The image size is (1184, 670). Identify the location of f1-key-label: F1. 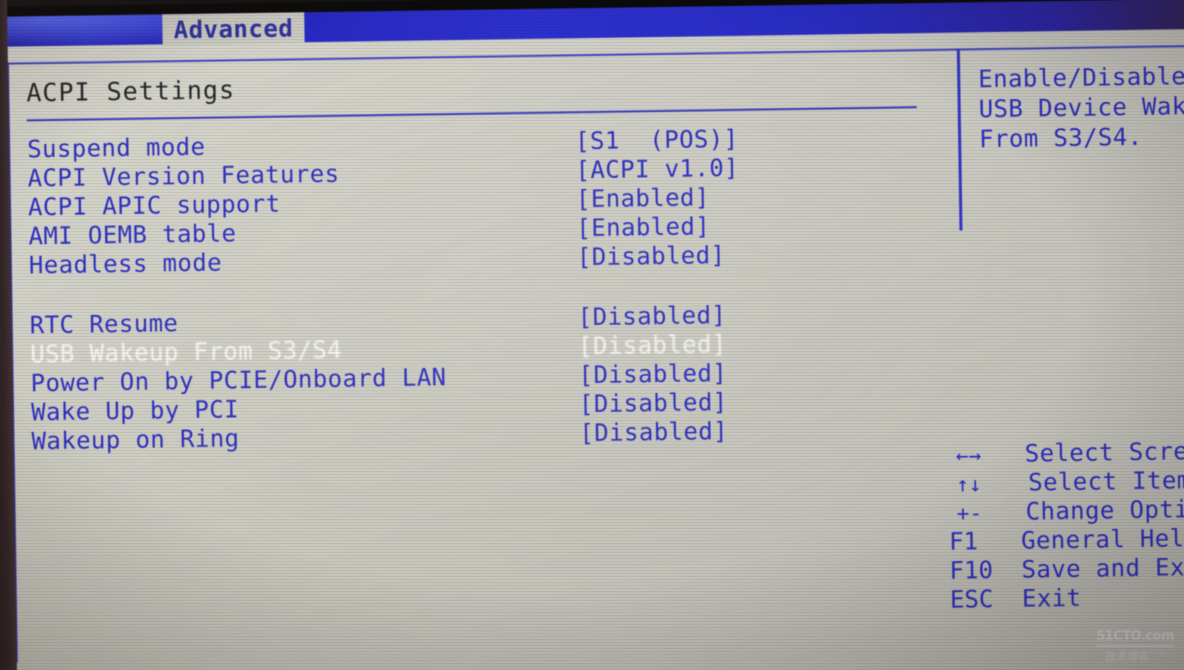
(963, 541).